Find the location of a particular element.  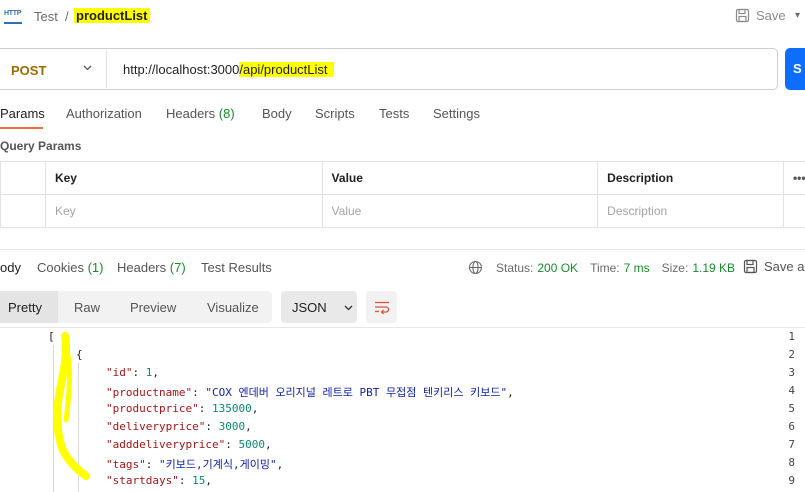

tab-params: Params is located at coordinates (22, 113).